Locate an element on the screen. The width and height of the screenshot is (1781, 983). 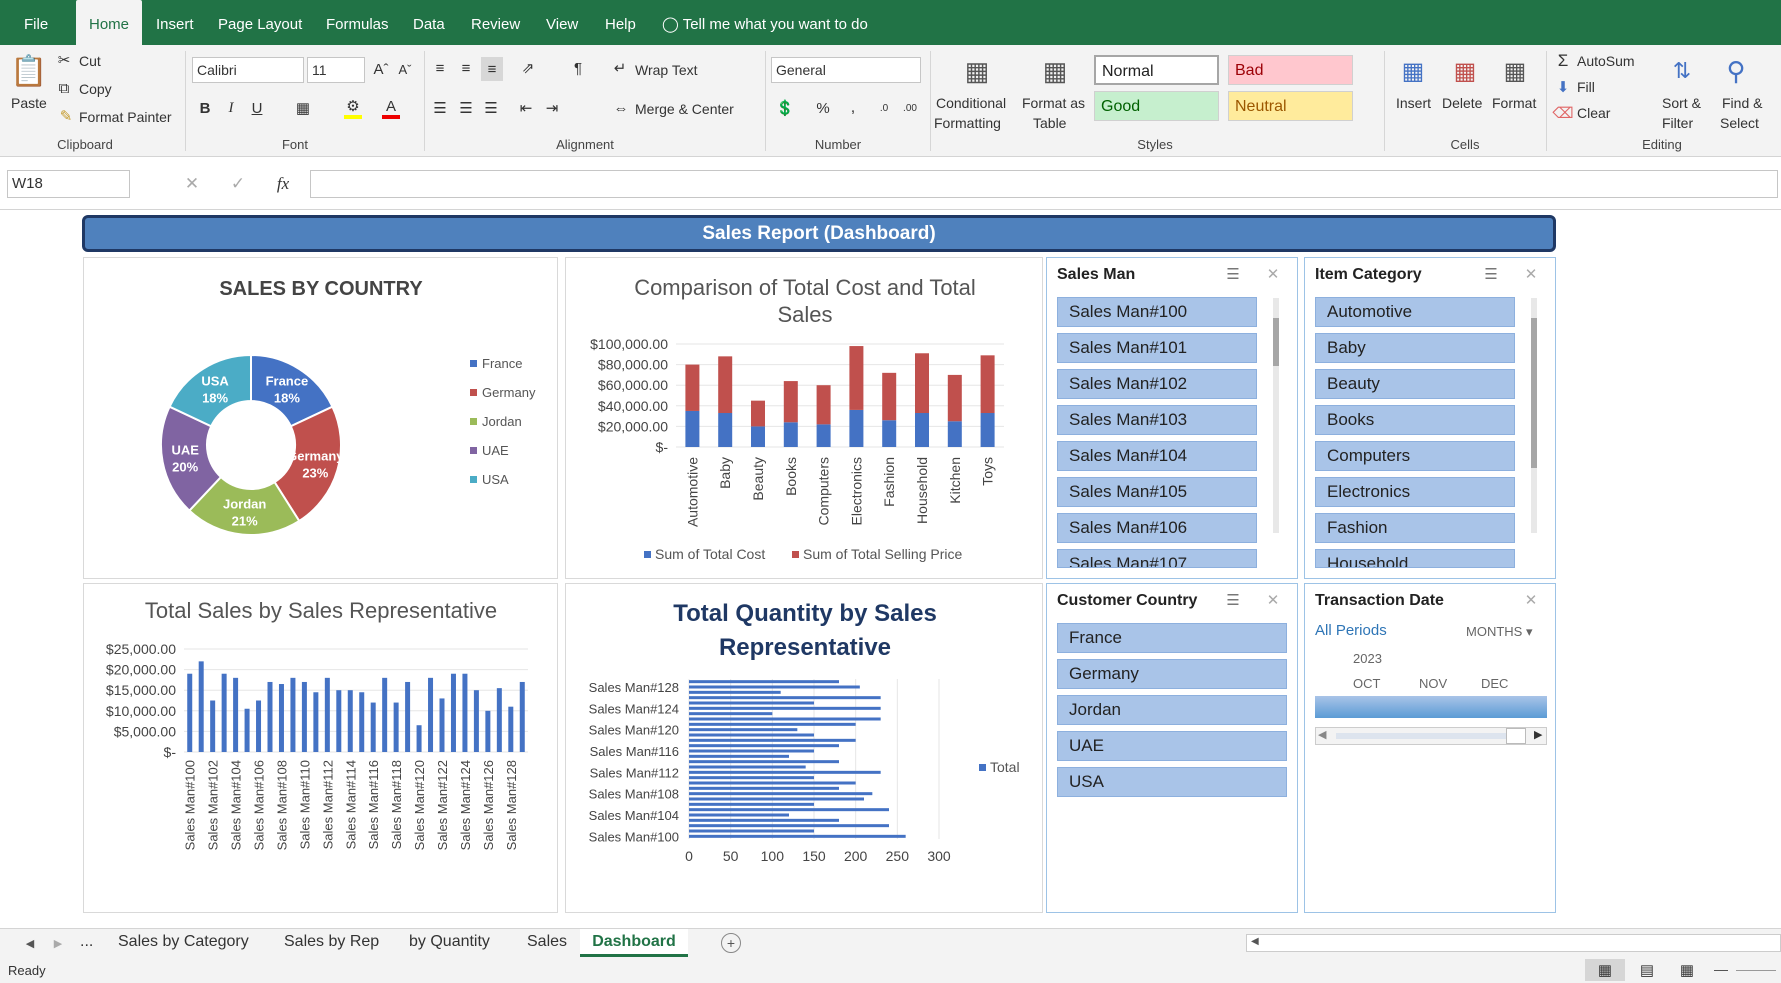
normal-view-icon: ▦ is located at coordinates (1605, 970).